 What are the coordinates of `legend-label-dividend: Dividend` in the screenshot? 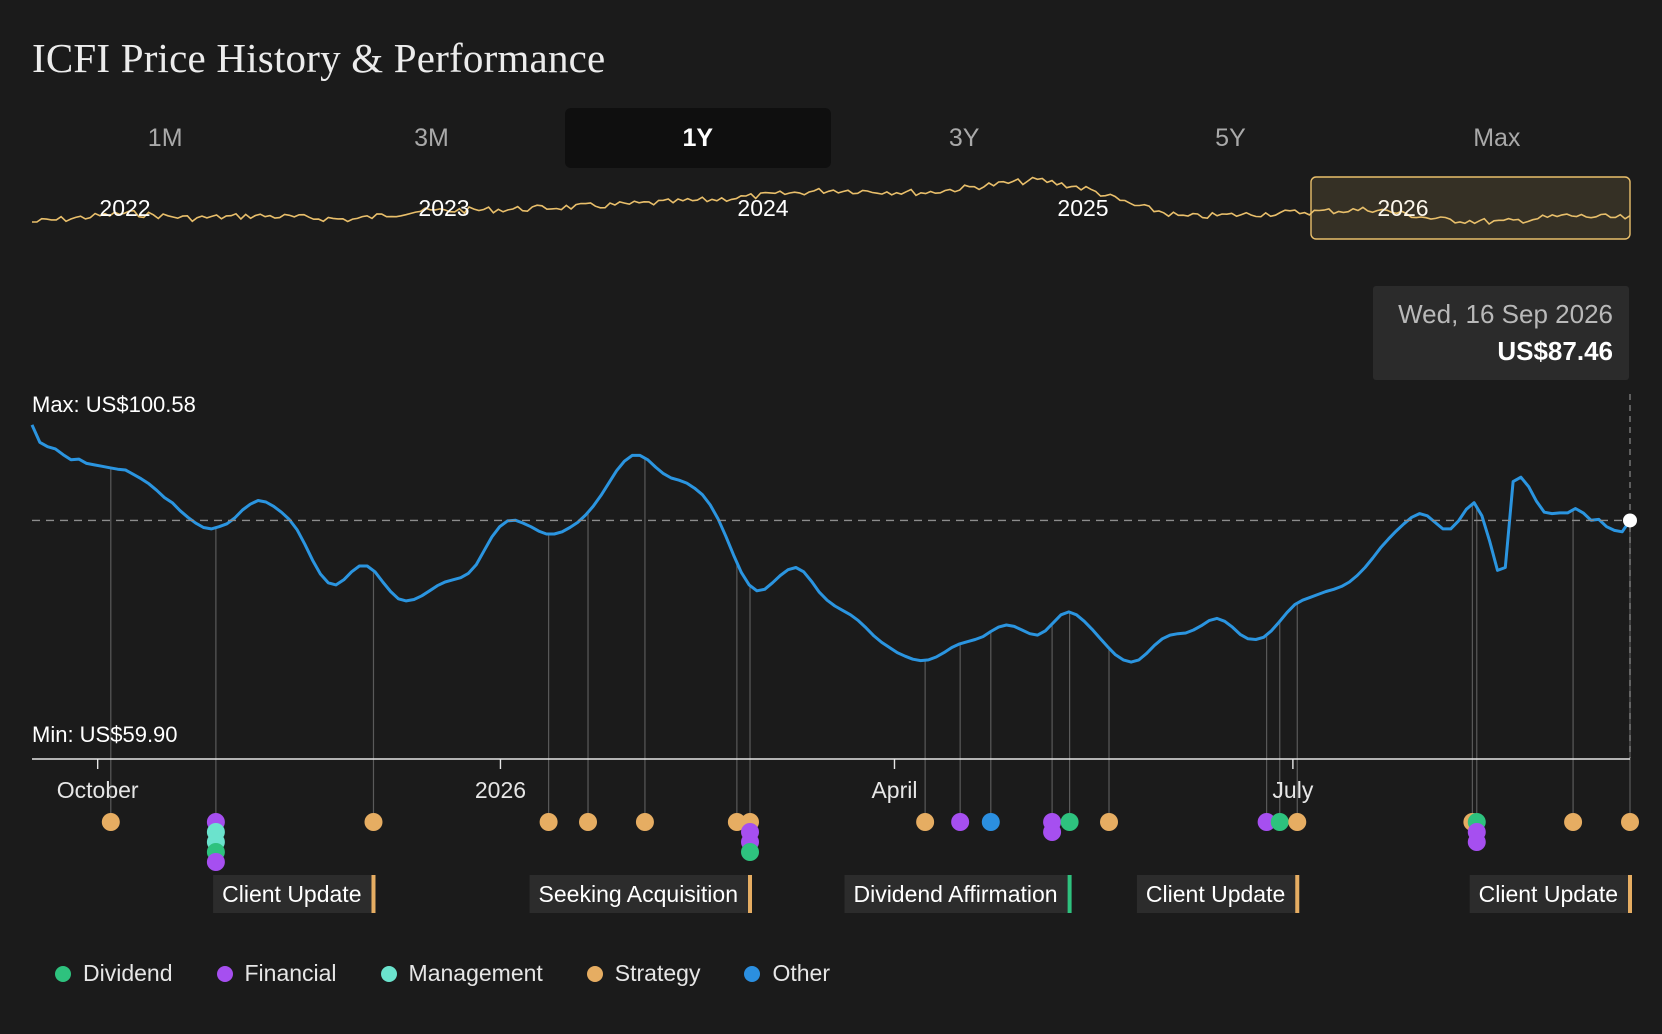 It's located at (128, 973).